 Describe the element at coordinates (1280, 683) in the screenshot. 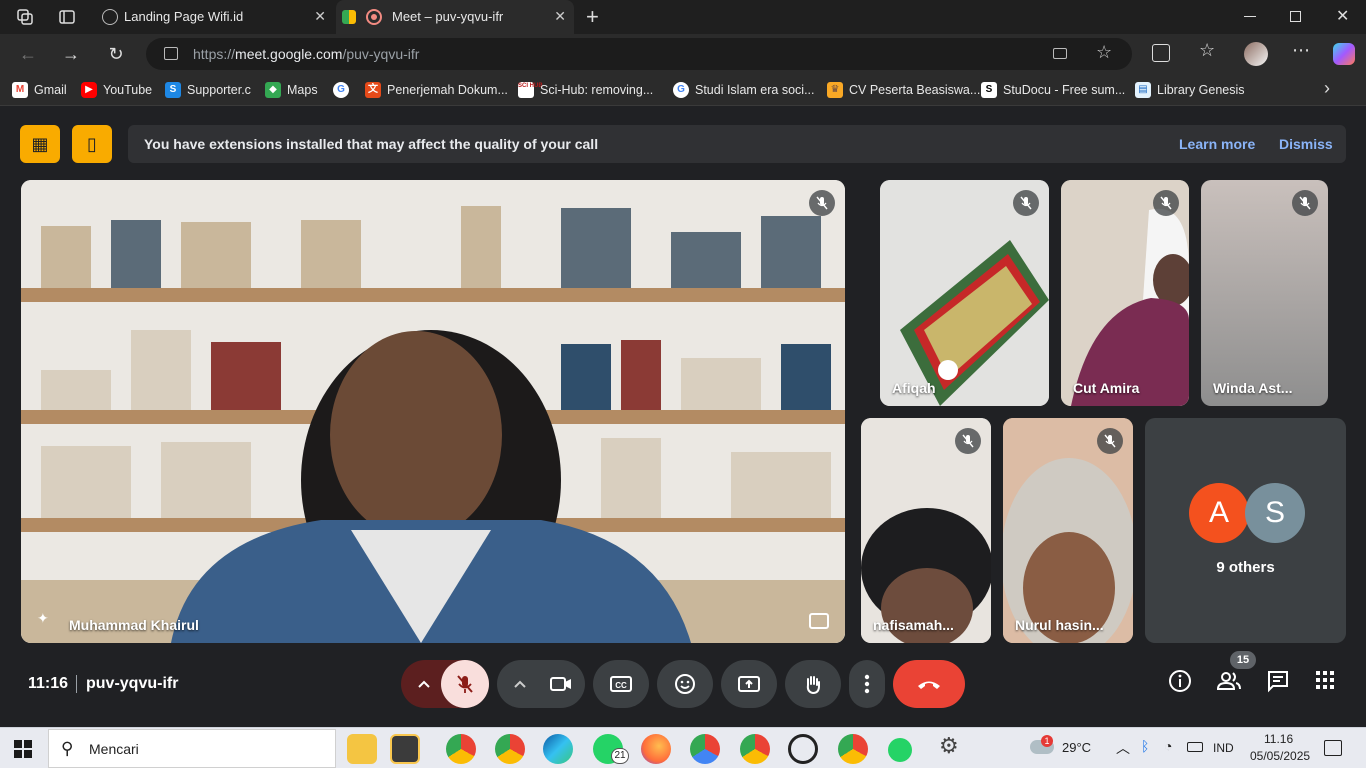

I see `chat-button` at that location.